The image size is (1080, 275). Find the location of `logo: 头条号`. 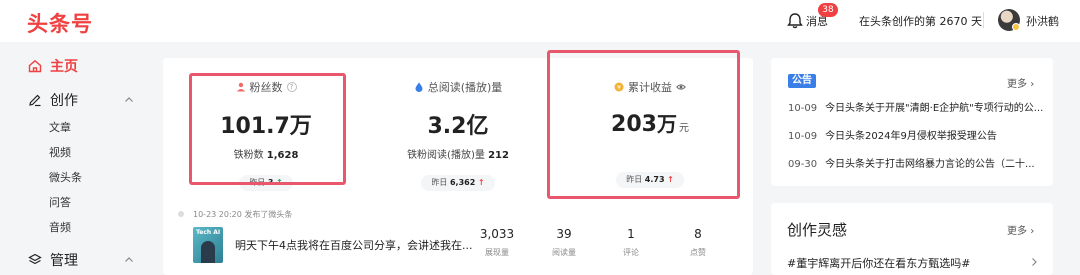

logo: 头条号 is located at coordinates (60, 23).